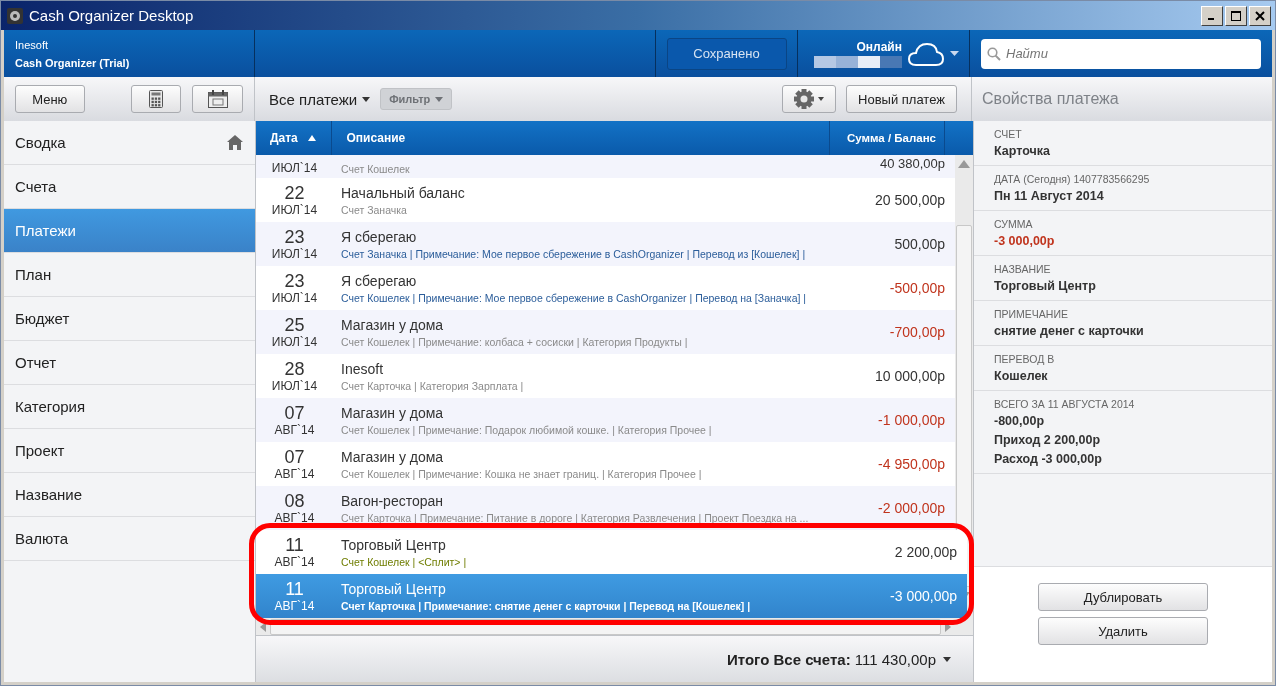  I want to click on row-amount: -3 000,00р, so click(924, 596).